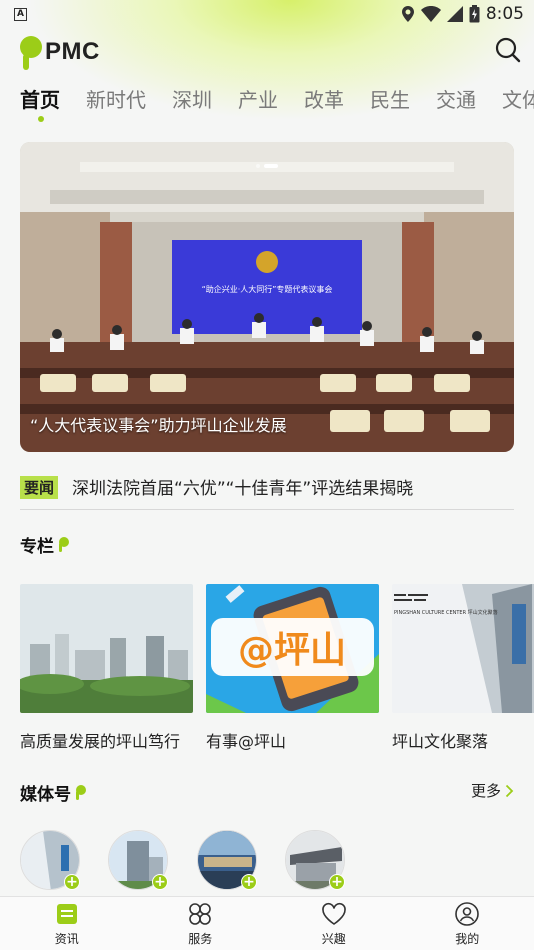 This screenshot has width=534, height=950. What do you see at coordinates (504, 14) in the screenshot?
I see `status-time: 8:05` at bounding box center [504, 14].